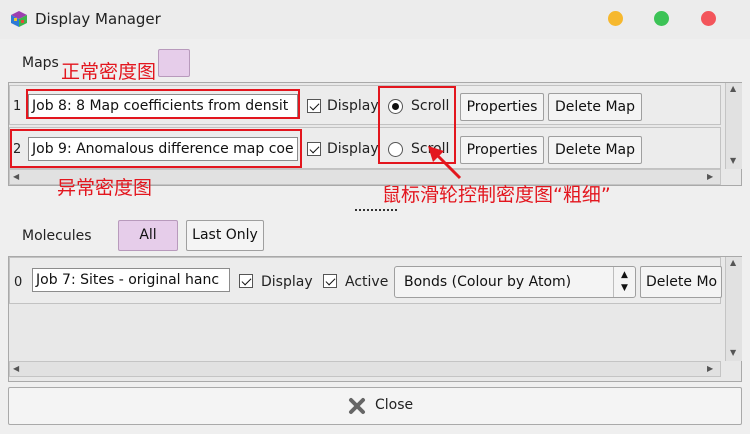 This screenshot has height=434, width=750. I want to click on normal-map-annotation: 正常密度图, so click(109, 72).